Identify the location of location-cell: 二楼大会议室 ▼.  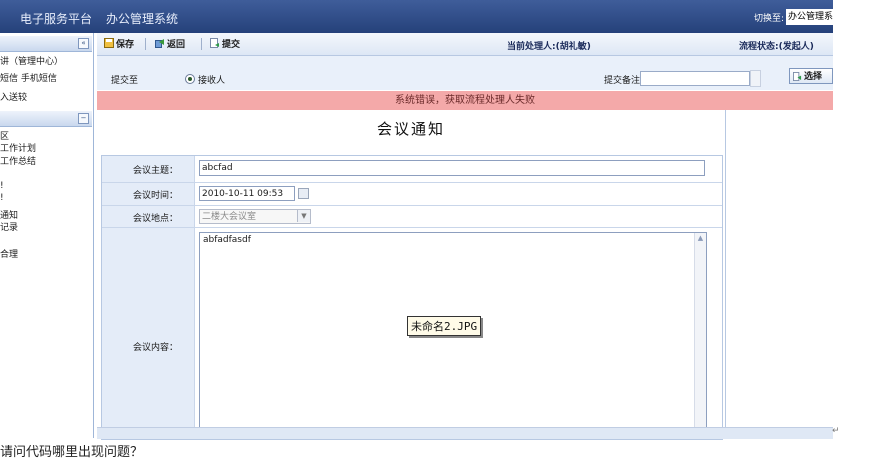
(458, 216).